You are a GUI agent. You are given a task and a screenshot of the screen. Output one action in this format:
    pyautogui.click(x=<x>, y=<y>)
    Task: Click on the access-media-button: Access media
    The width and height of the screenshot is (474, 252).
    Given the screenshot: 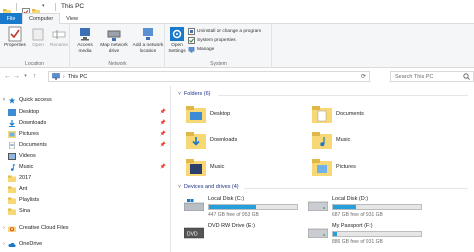 What is the action you would take?
    pyautogui.click(x=85, y=40)
    